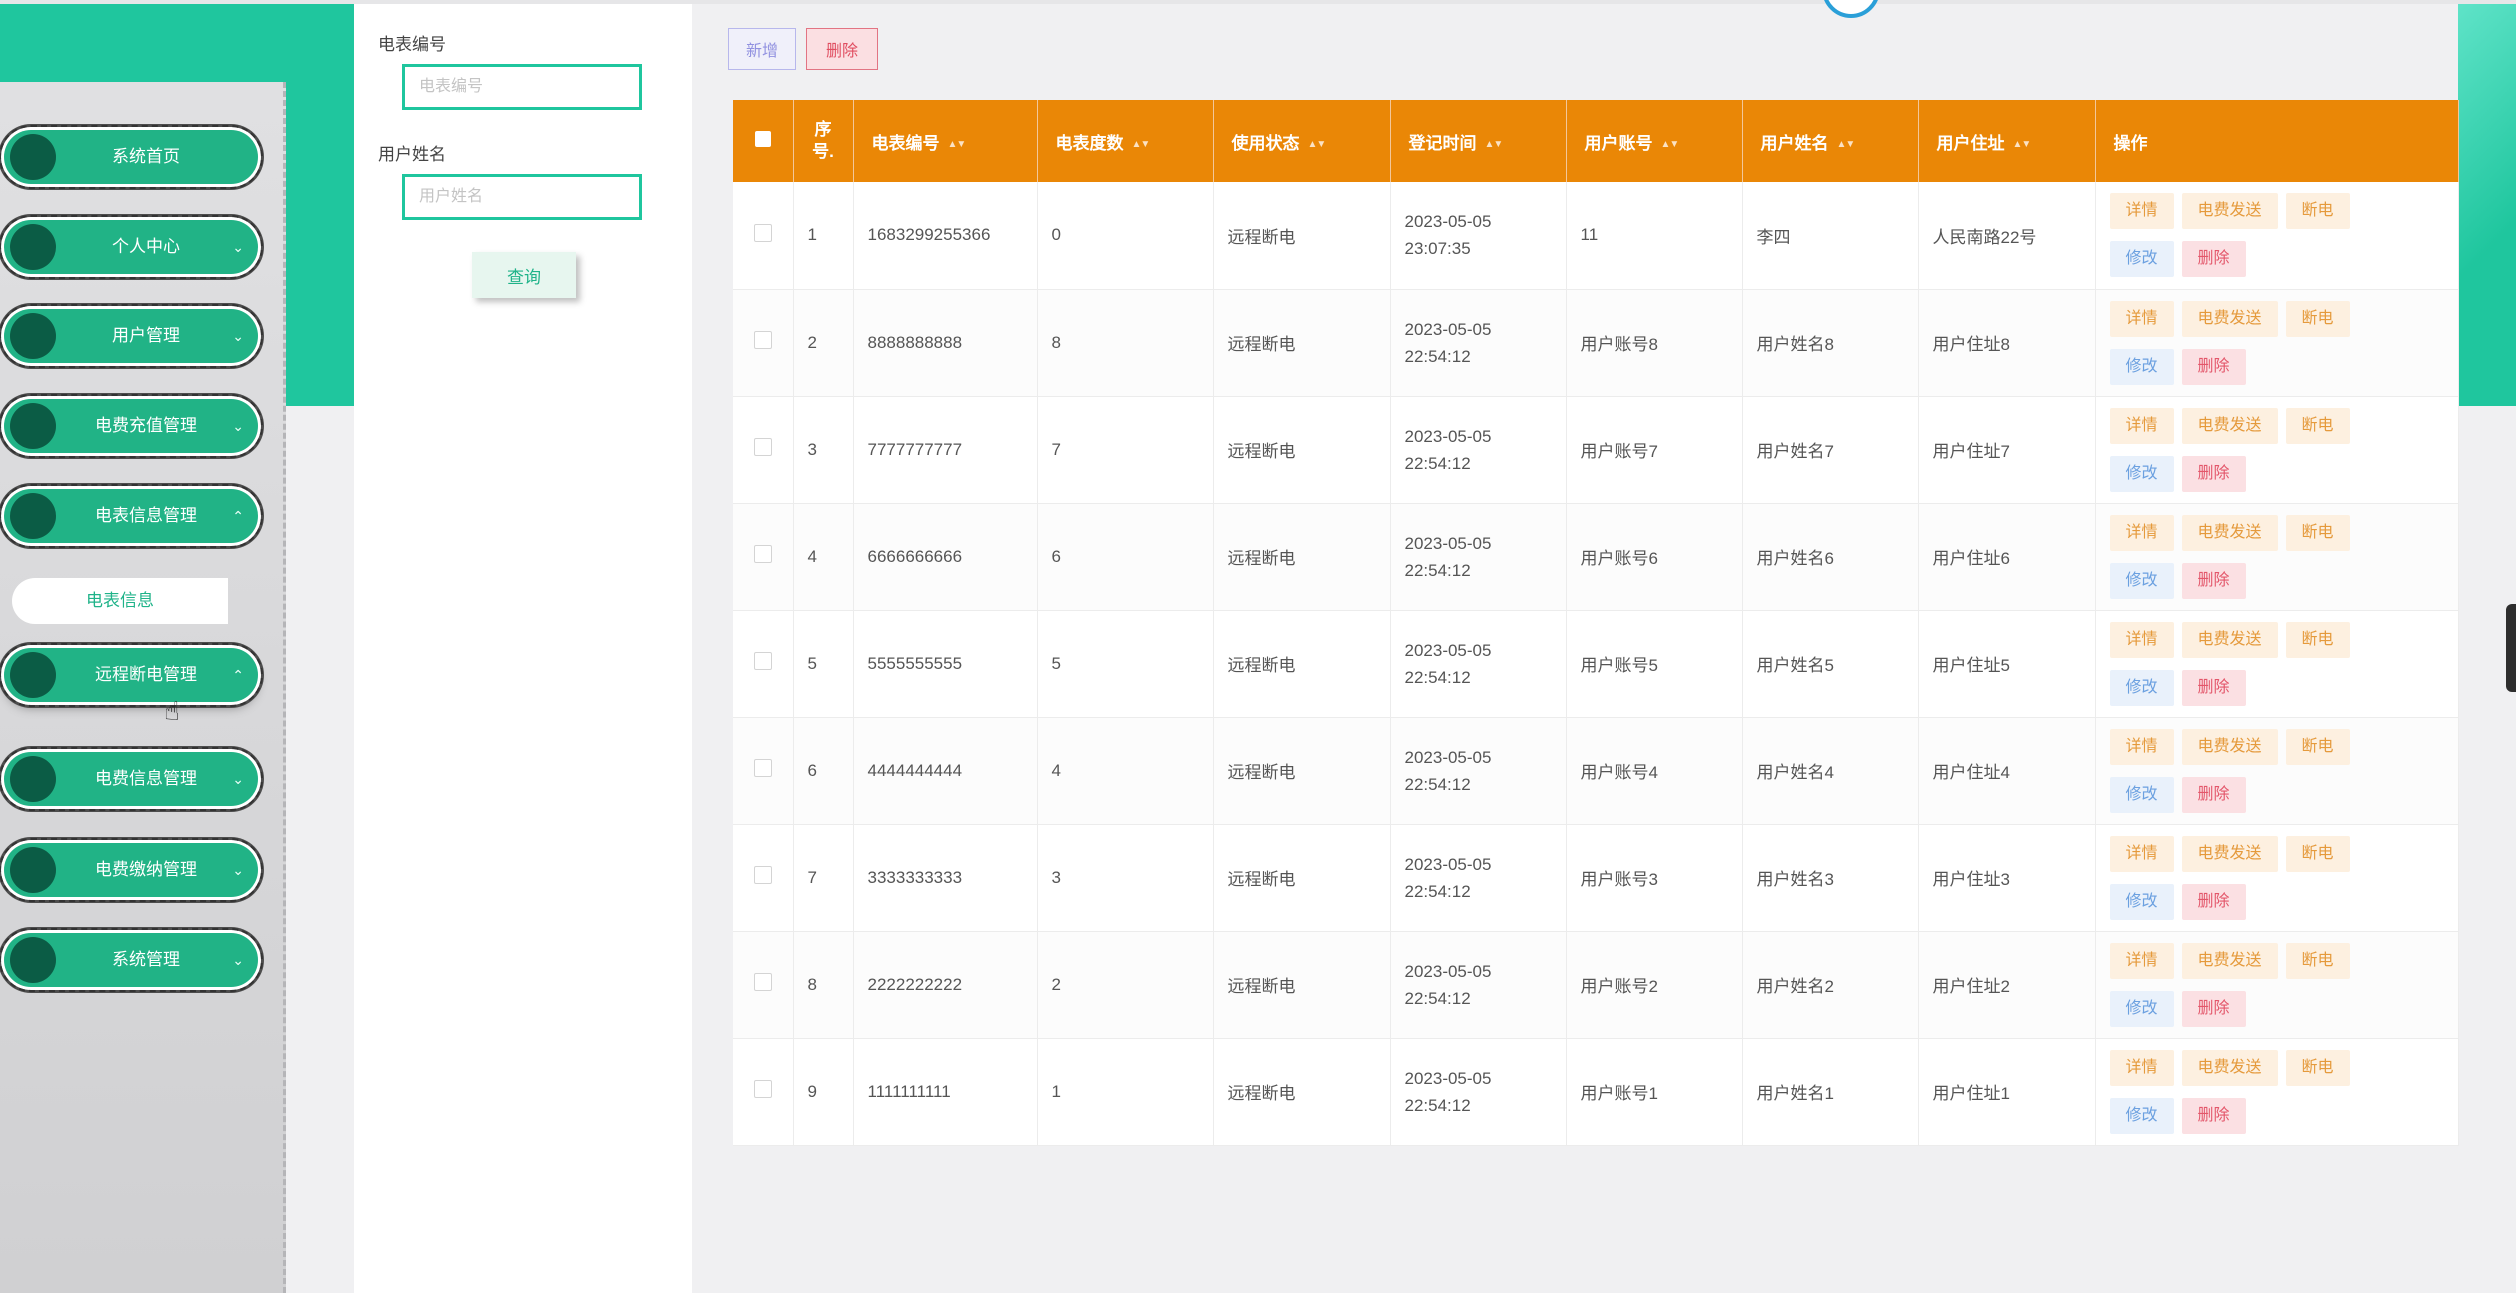 The height and width of the screenshot is (1293, 2516). Describe the element at coordinates (523, 648) in the screenshot. I see `search-panel: 电表编号 用户姓名 查询` at that location.